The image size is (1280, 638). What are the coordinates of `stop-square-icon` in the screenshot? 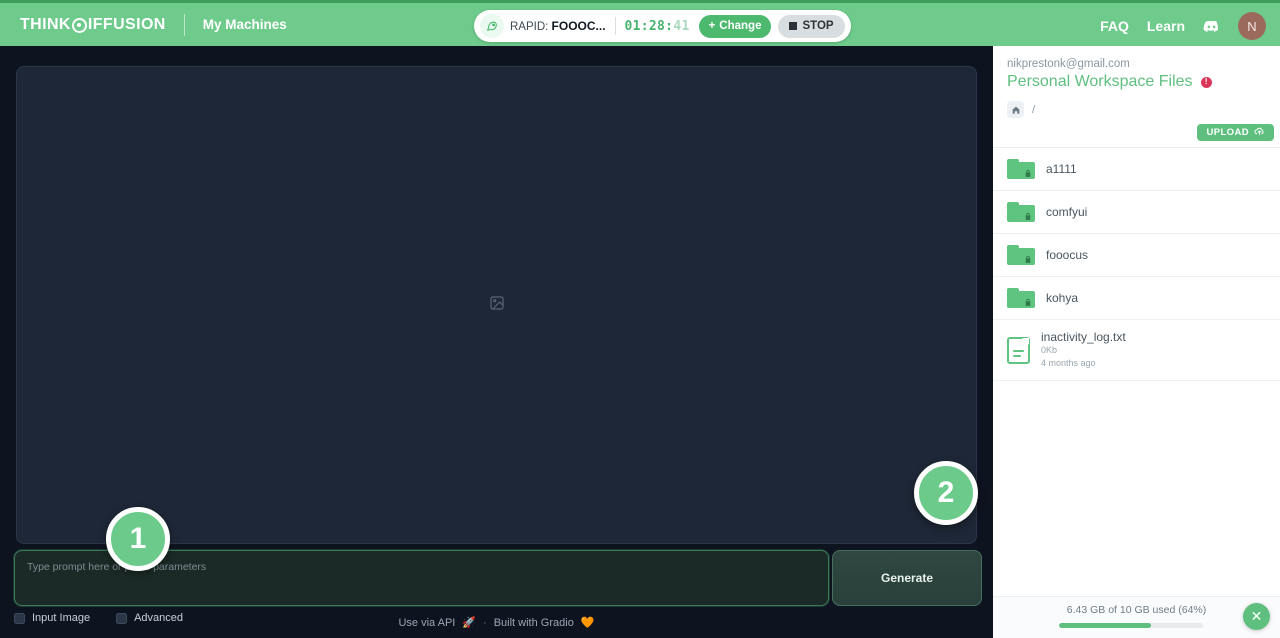 It's located at (793, 26).